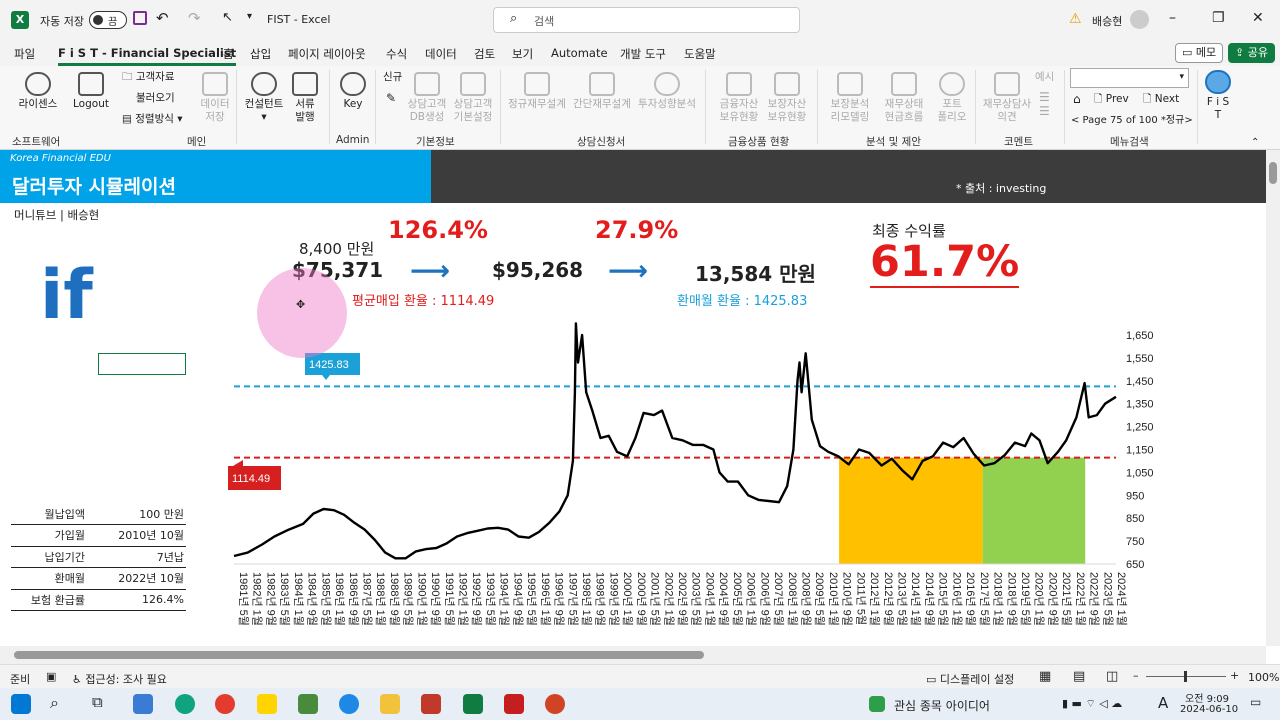 Image resolution: width=1280 pixels, height=720 pixels. I want to click on list-icon: ☰ ☰, so click(1044, 104).